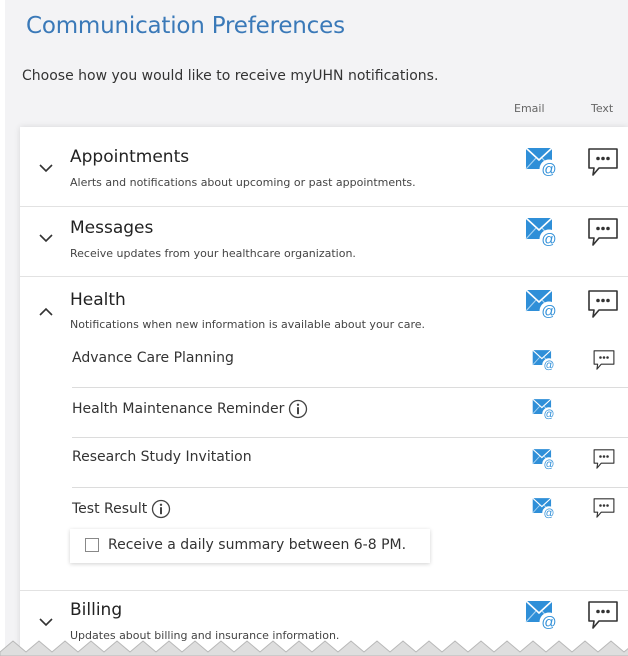 The height and width of the screenshot is (656, 628). Describe the element at coordinates (92, 545) in the screenshot. I see `daily-summary-checkbox` at that location.